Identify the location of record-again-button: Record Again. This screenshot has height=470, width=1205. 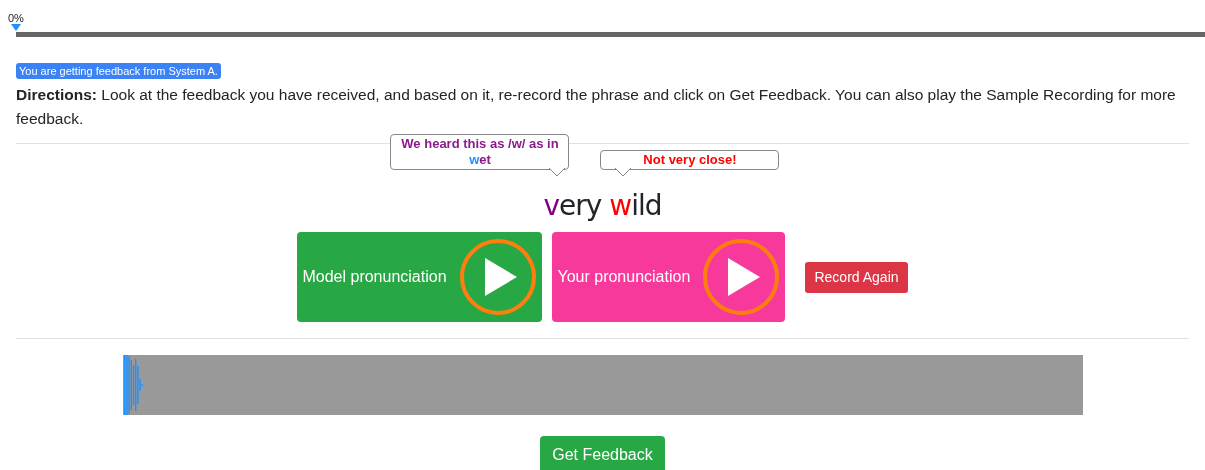
(856, 277).